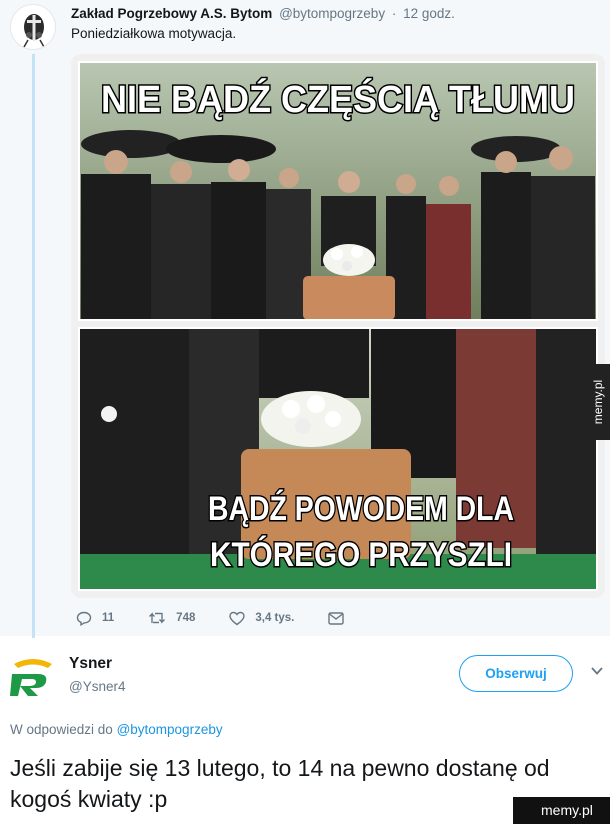  Describe the element at coordinates (338, 99) in the screenshot. I see `meme-top-caption: NIE BĄDŹ CZĘŚCIĄ TŁUMU` at that location.